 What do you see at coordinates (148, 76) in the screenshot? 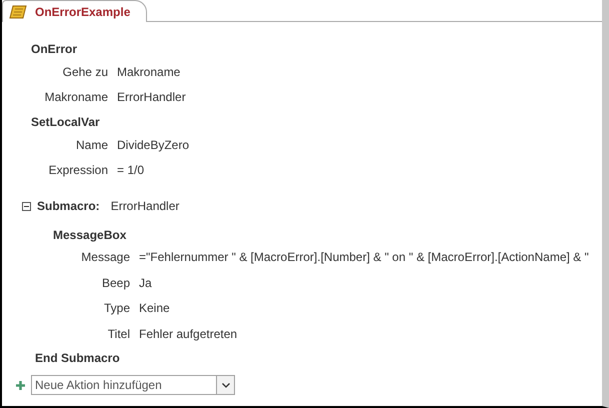
I see `argument-value: Makroname` at bounding box center [148, 76].